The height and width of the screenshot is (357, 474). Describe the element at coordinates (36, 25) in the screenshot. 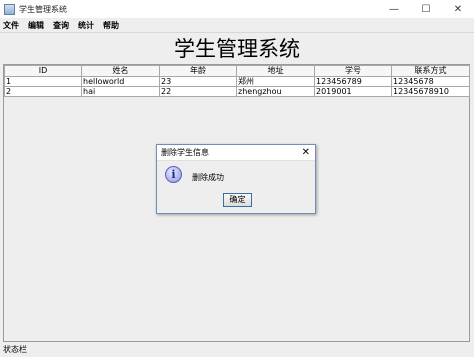

I see `menu-edit: 编辑` at that location.